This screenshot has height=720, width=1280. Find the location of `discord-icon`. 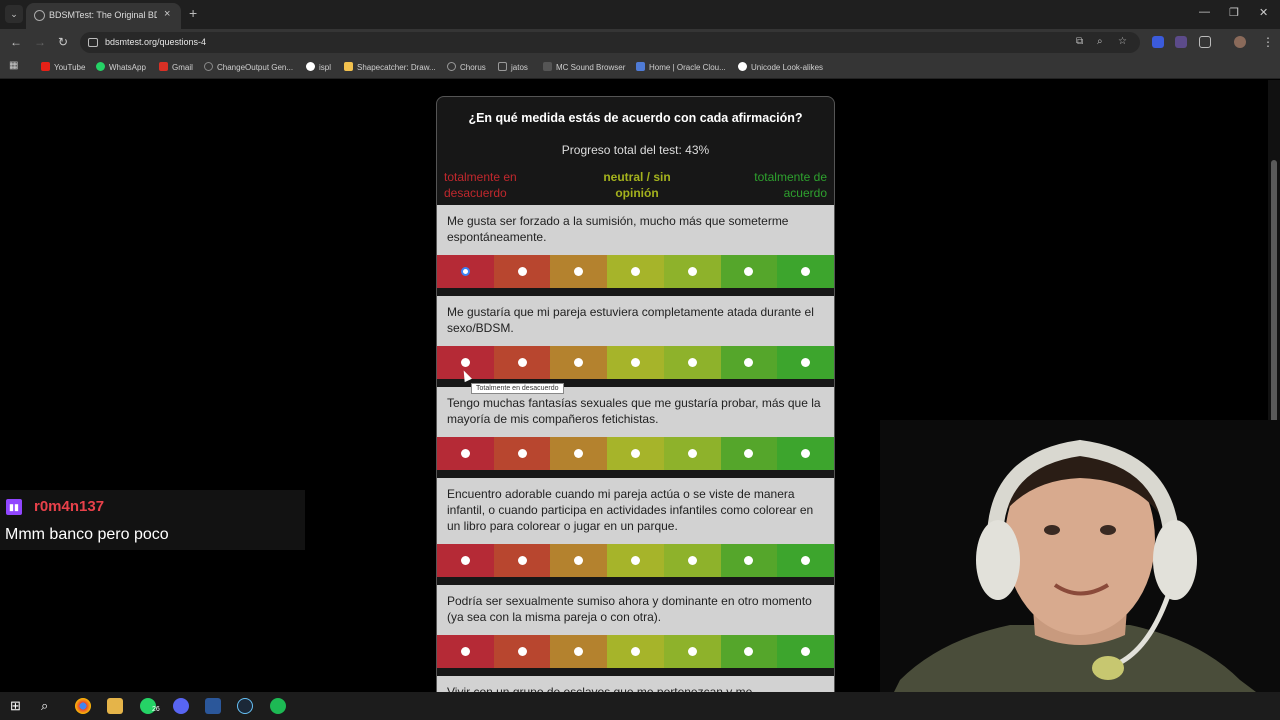

discord-icon is located at coordinates (181, 706).